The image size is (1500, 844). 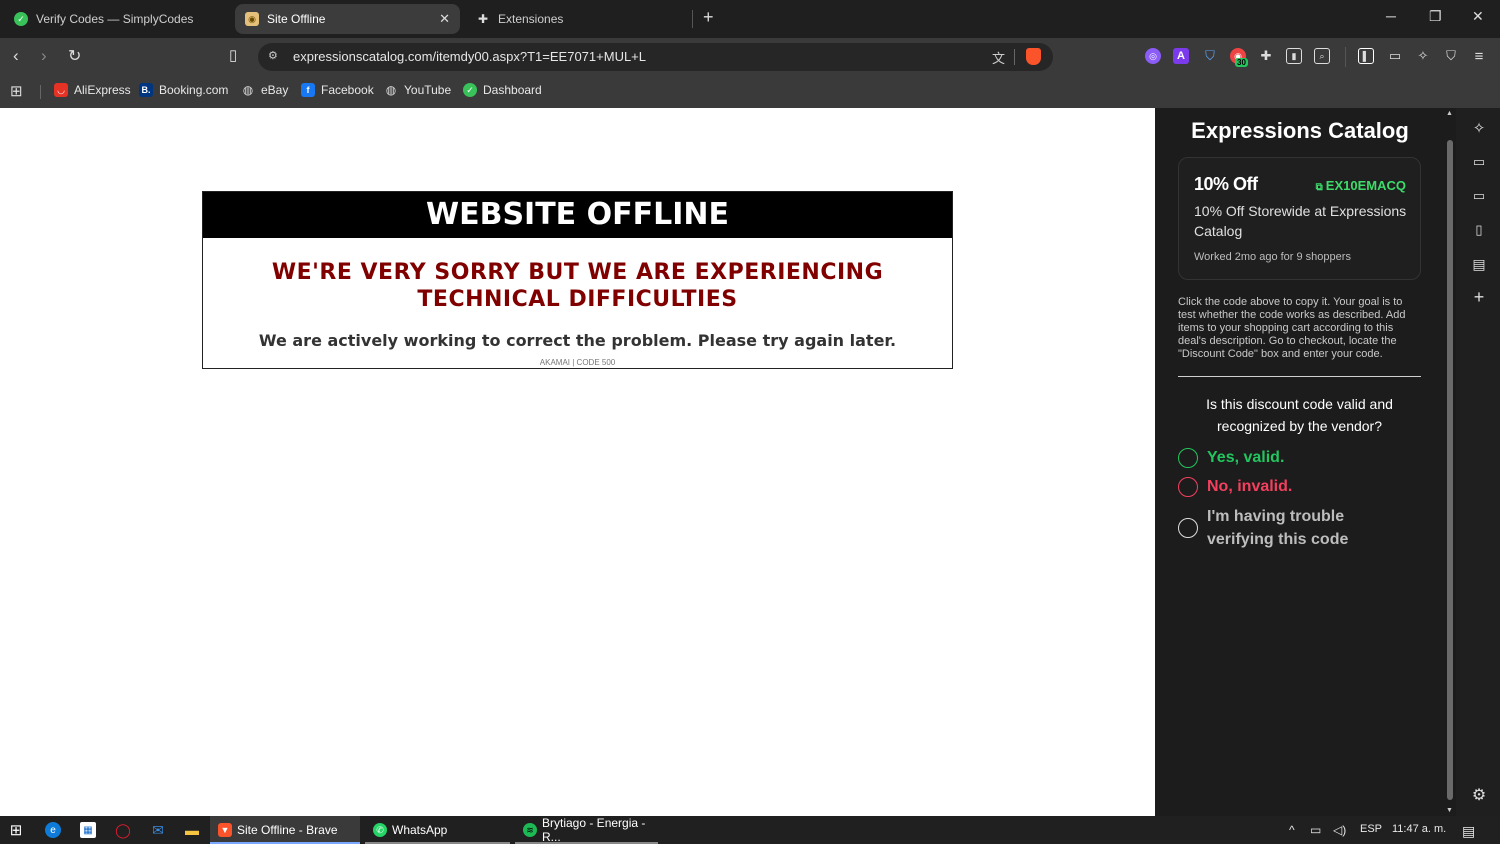 I want to click on bookmarks-sidebar-icon: ▯, so click(x=1479, y=230).